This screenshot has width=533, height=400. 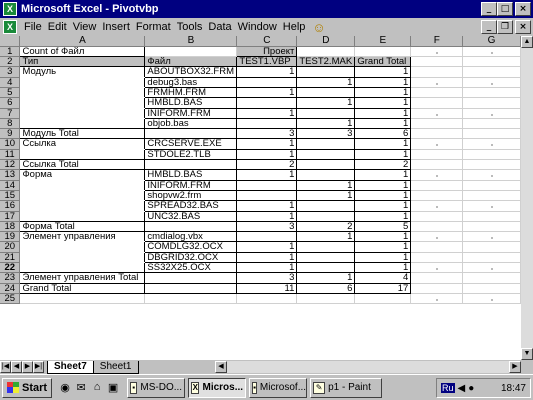 I want to click on row-header: 25, so click(x=10, y=299).